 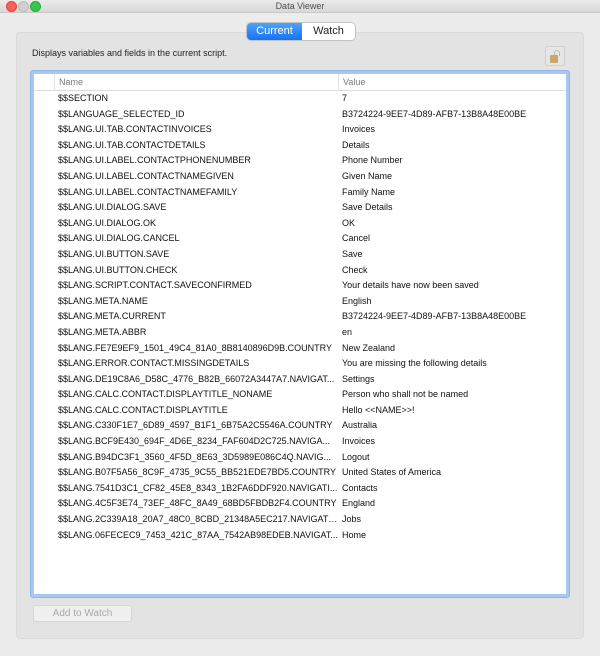 What do you see at coordinates (358, 378) in the screenshot?
I see `variable-value: Settings` at bounding box center [358, 378].